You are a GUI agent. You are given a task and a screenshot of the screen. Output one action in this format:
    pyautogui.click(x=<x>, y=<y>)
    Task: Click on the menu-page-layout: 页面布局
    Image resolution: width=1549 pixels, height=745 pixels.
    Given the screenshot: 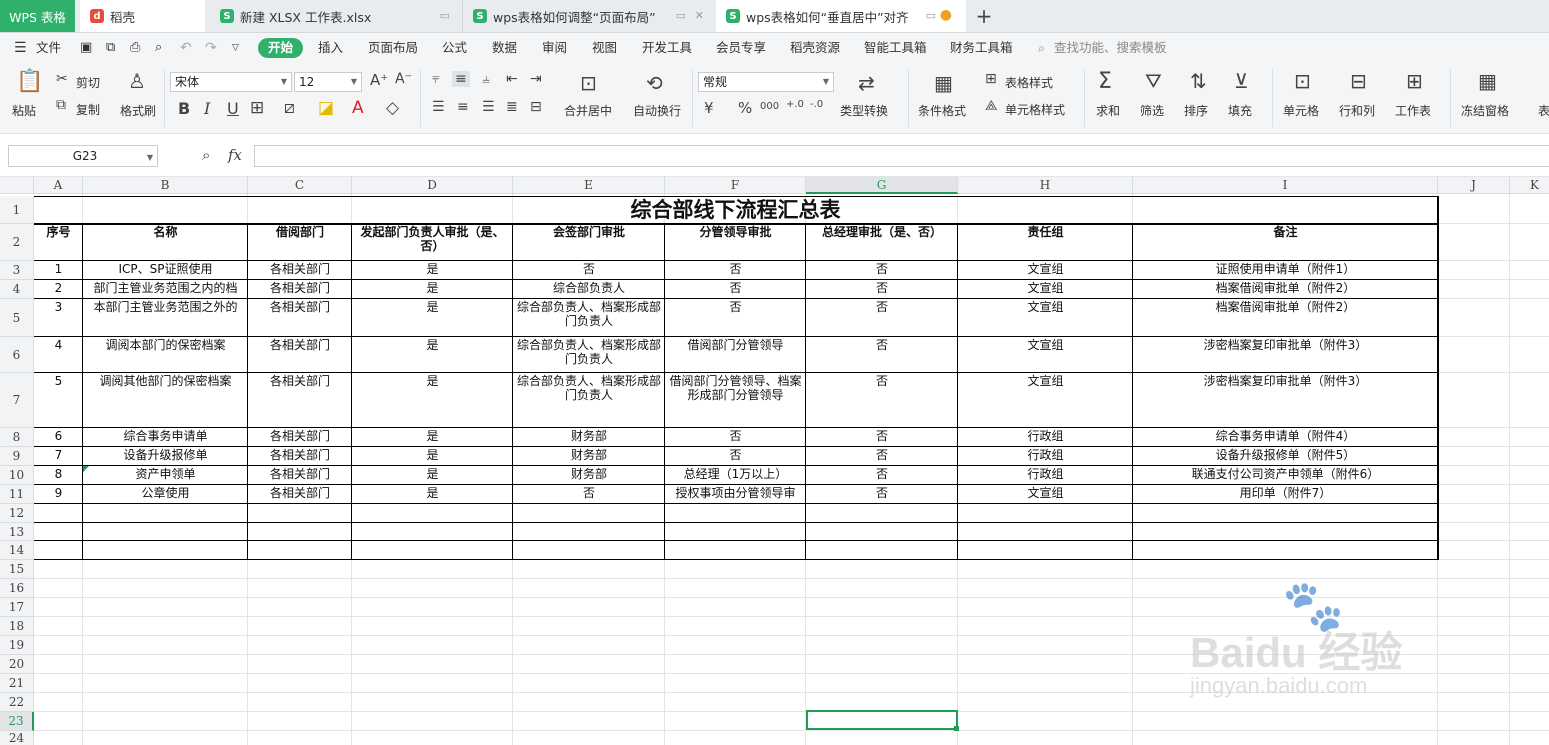 What is the action you would take?
    pyautogui.click(x=393, y=48)
    